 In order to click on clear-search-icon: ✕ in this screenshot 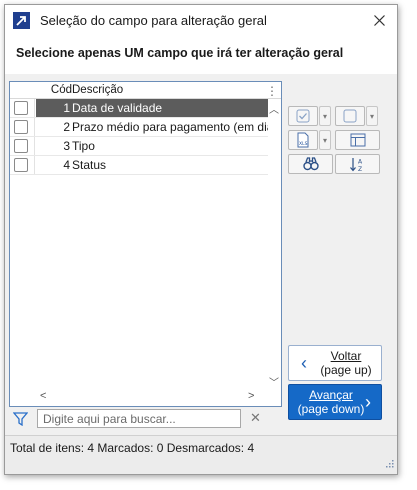, I will do `click(255, 418)`.